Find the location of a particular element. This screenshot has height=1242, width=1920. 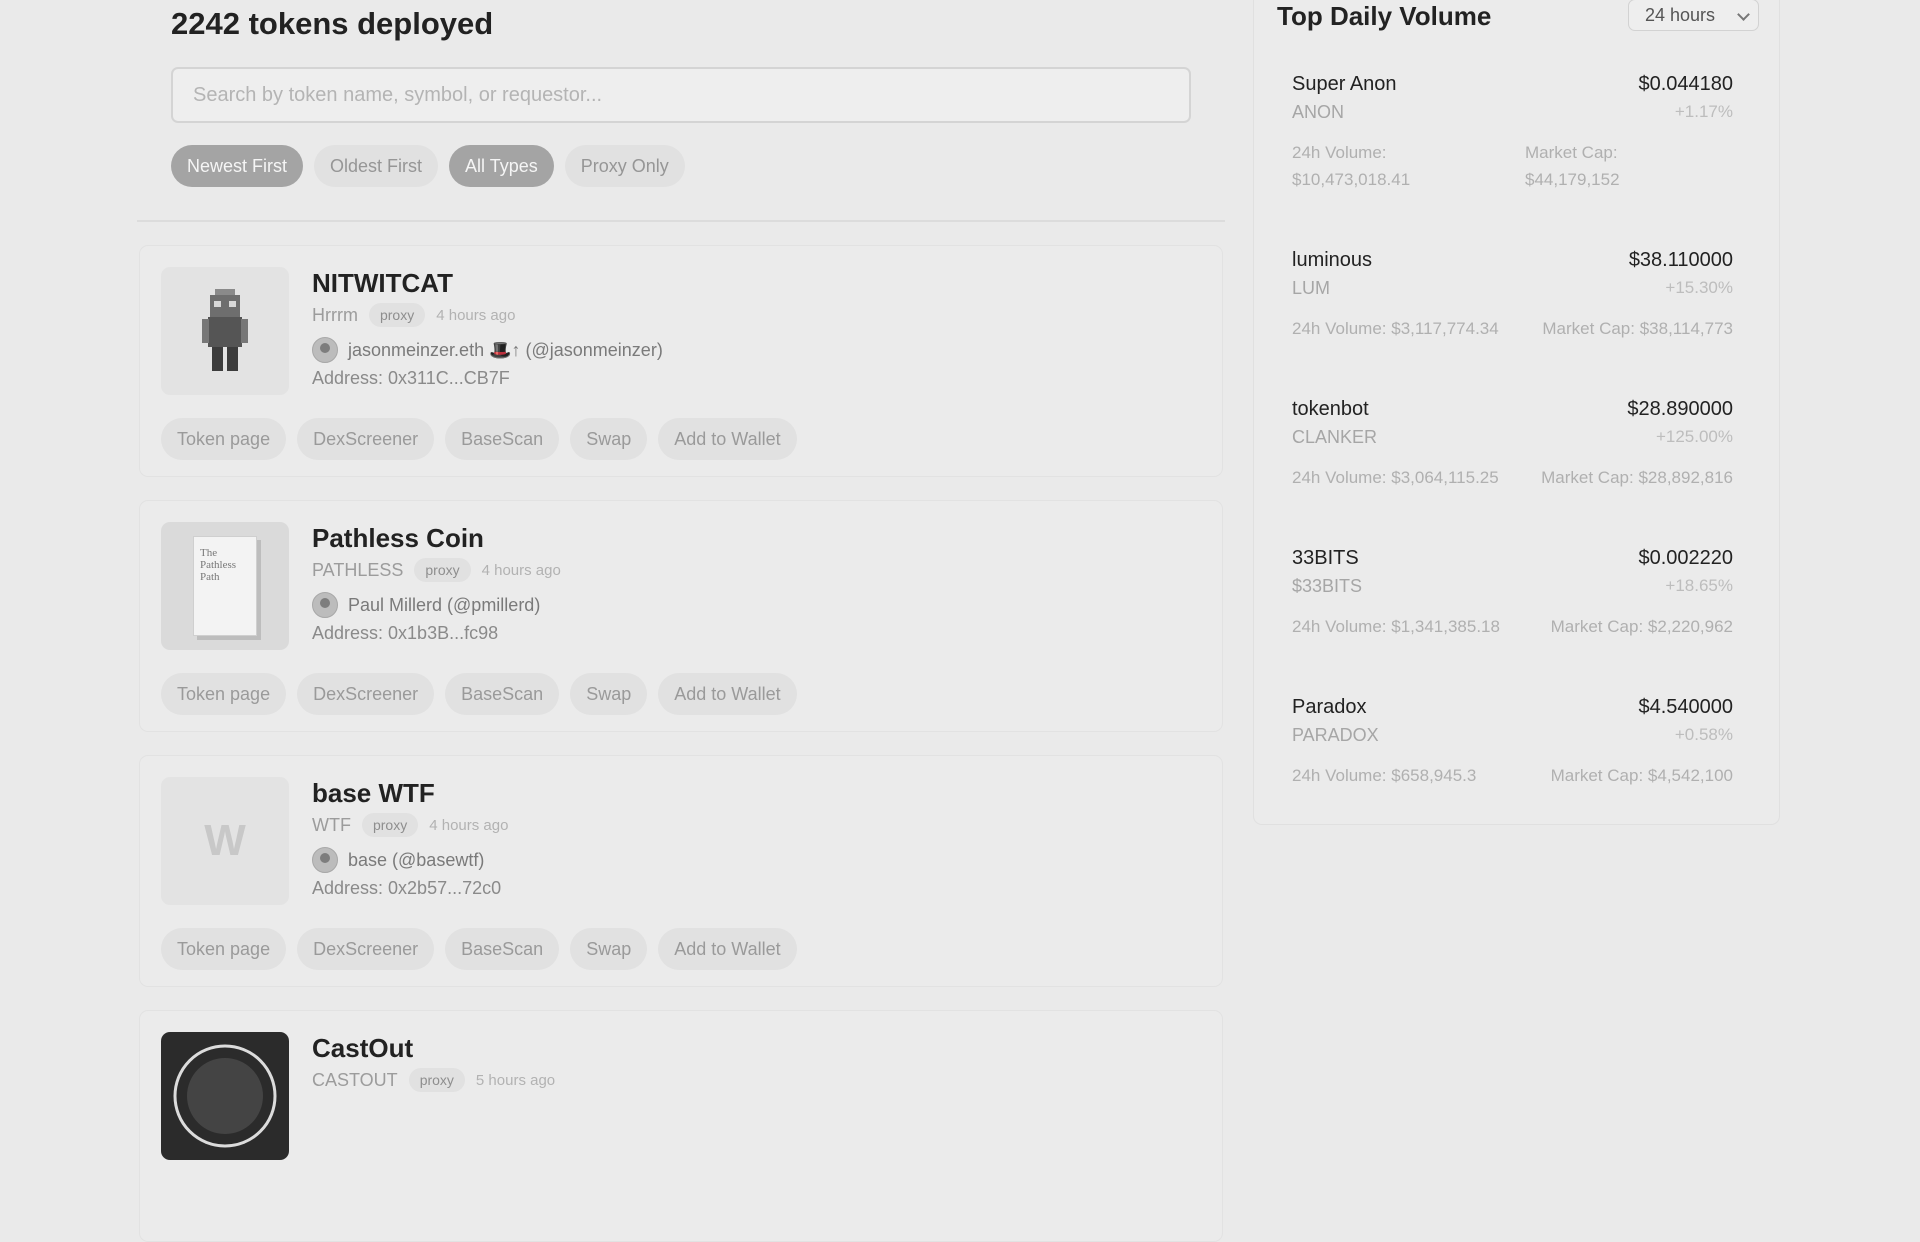

book-title-line: Pathless is located at coordinates (218, 565).